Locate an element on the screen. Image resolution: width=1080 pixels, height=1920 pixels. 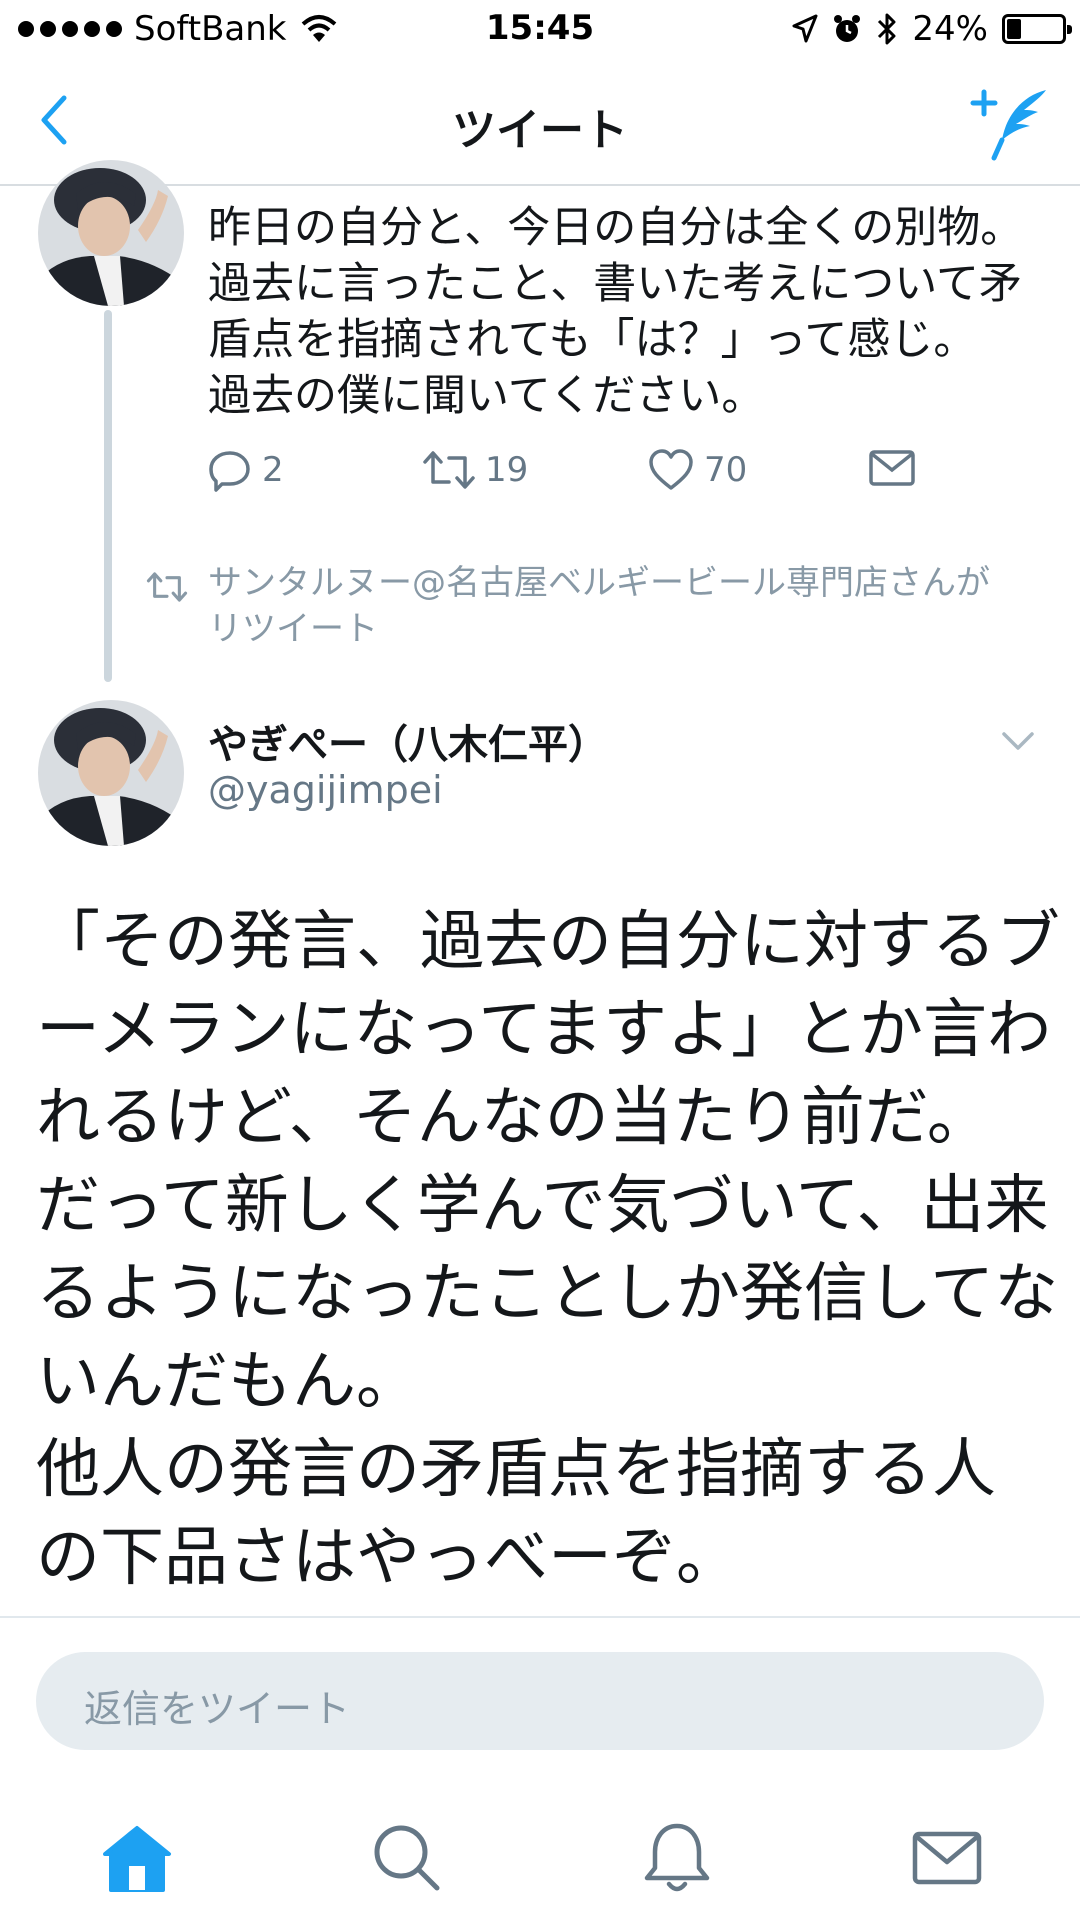
compose-tweet-icon is located at coordinates (1008, 125).